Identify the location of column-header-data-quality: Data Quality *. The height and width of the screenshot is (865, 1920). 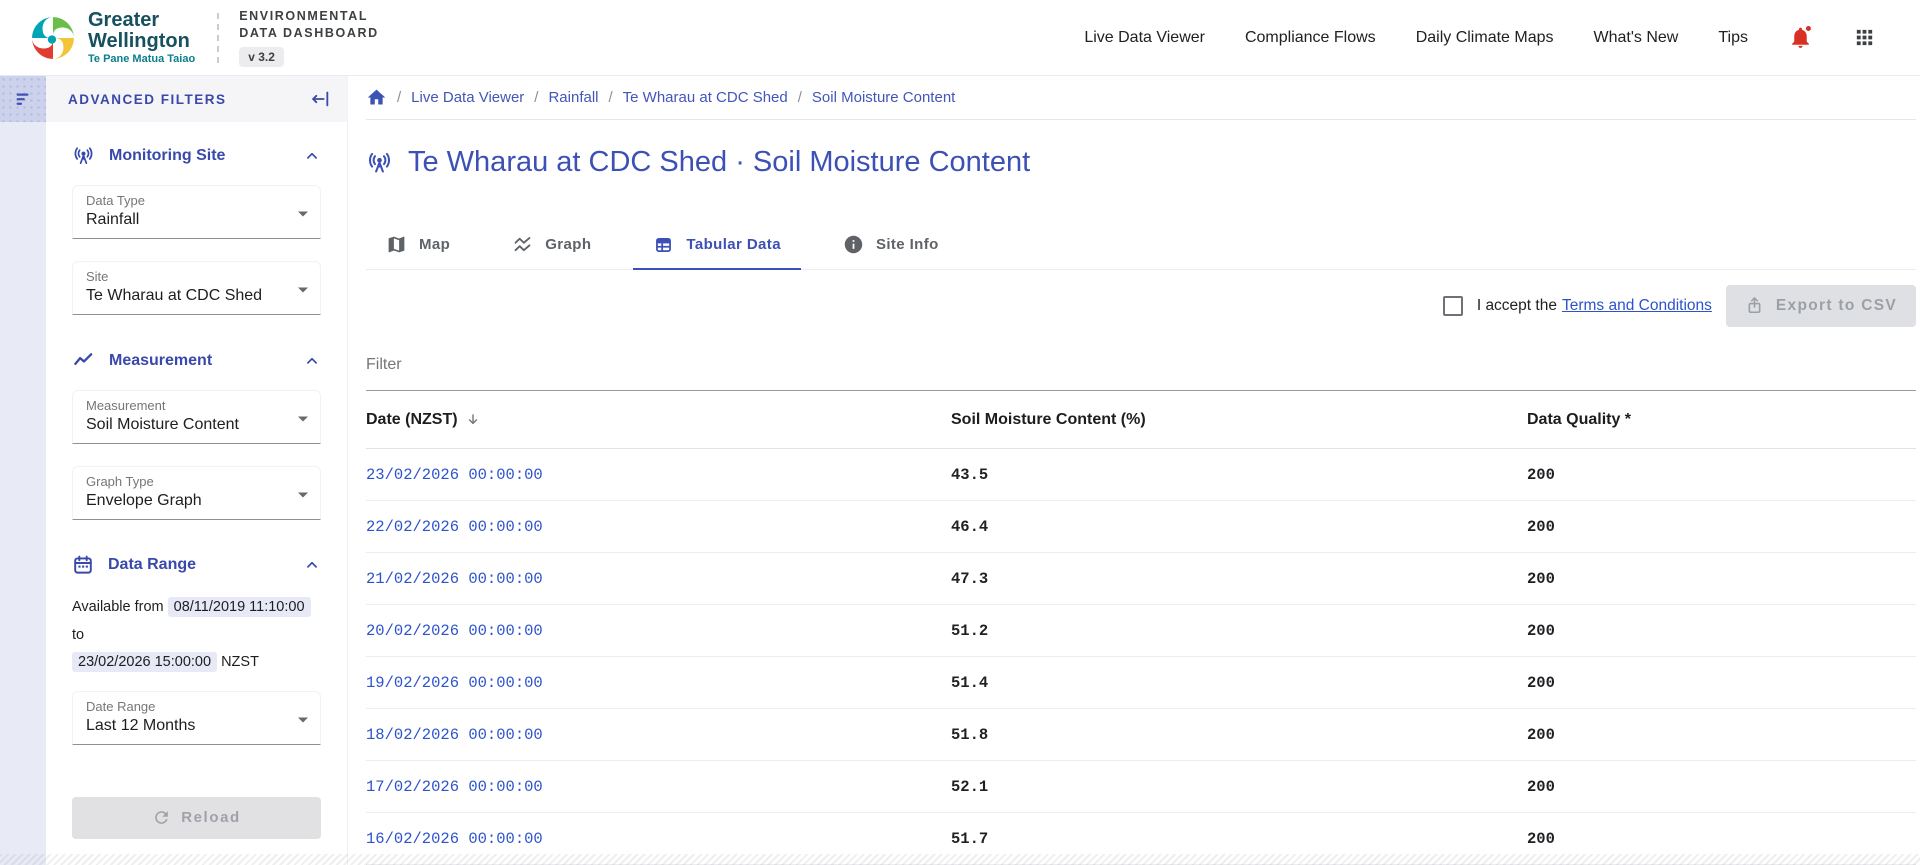
(1721, 420).